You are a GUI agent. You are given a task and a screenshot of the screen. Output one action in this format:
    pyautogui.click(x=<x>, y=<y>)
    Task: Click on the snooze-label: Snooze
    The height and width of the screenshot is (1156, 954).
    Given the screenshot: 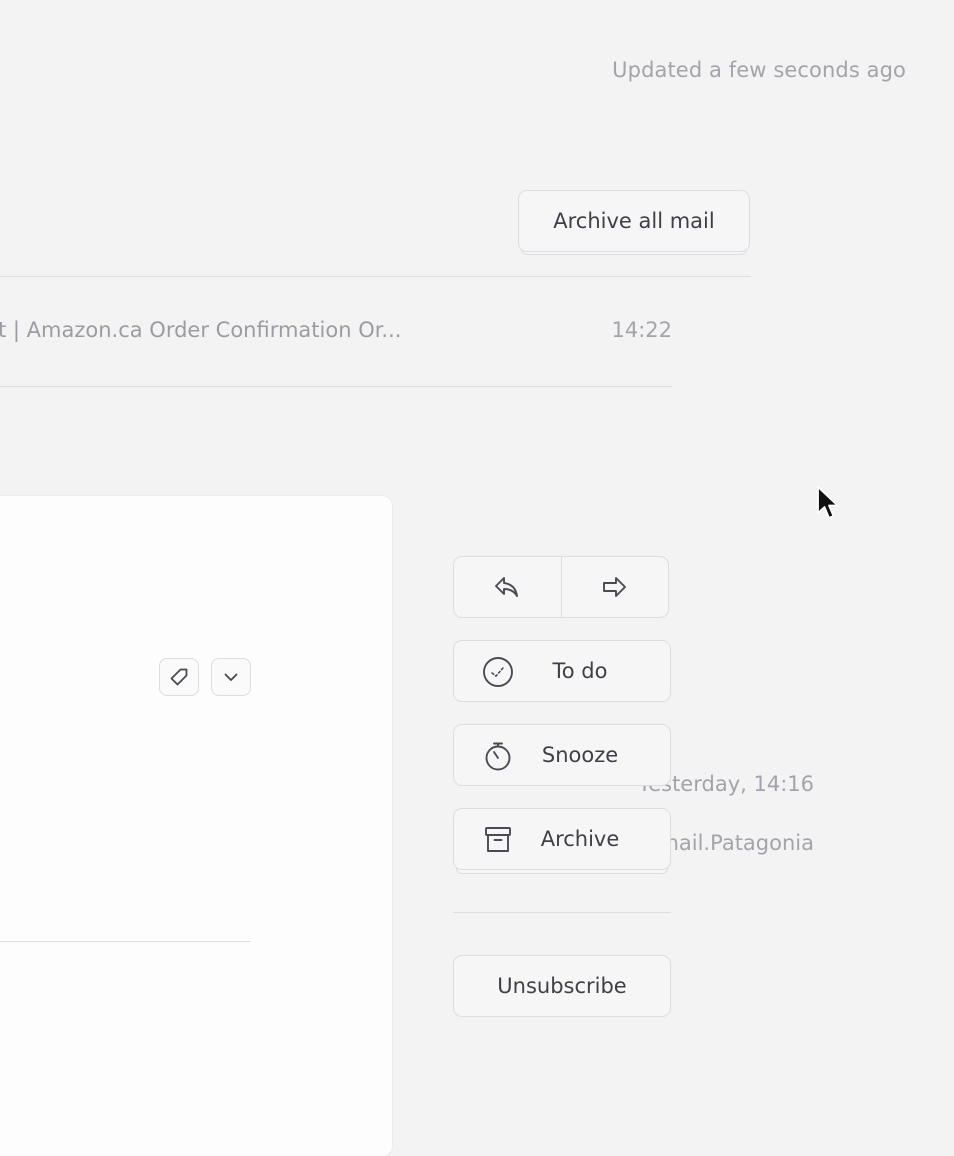 What is the action you would take?
    pyautogui.click(x=580, y=755)
    